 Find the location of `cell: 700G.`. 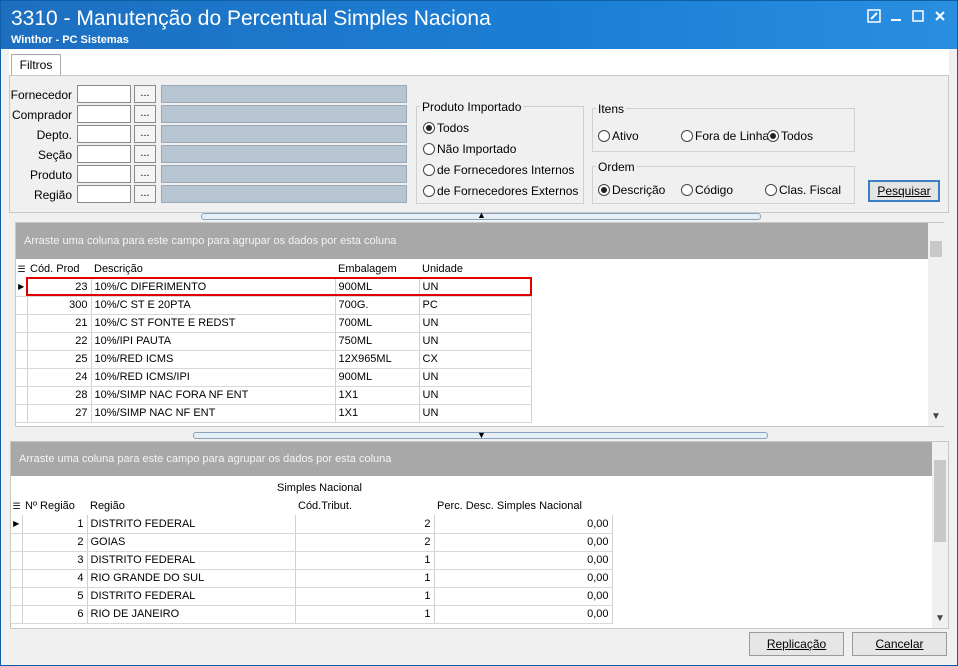

cell: 700G. is located at coordinates (377, 305).